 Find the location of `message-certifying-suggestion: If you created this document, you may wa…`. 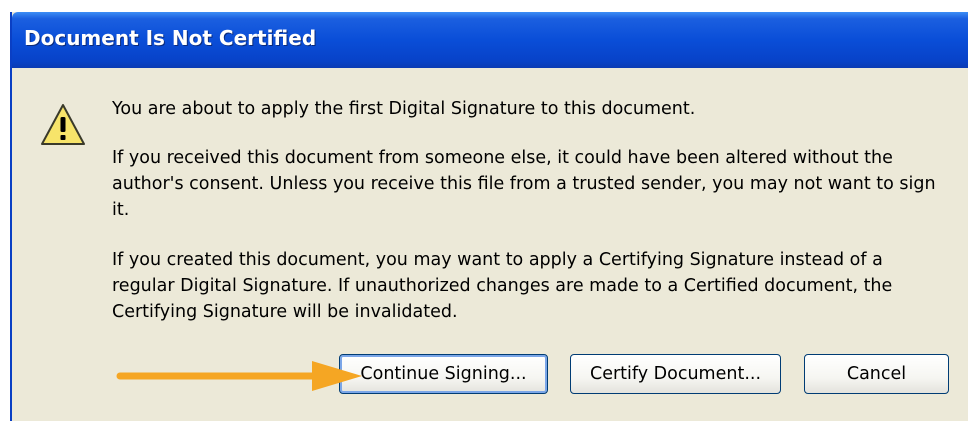

message-certifying-suggestion: If you created this document, you may wa… is located at coordinates (502, 286).